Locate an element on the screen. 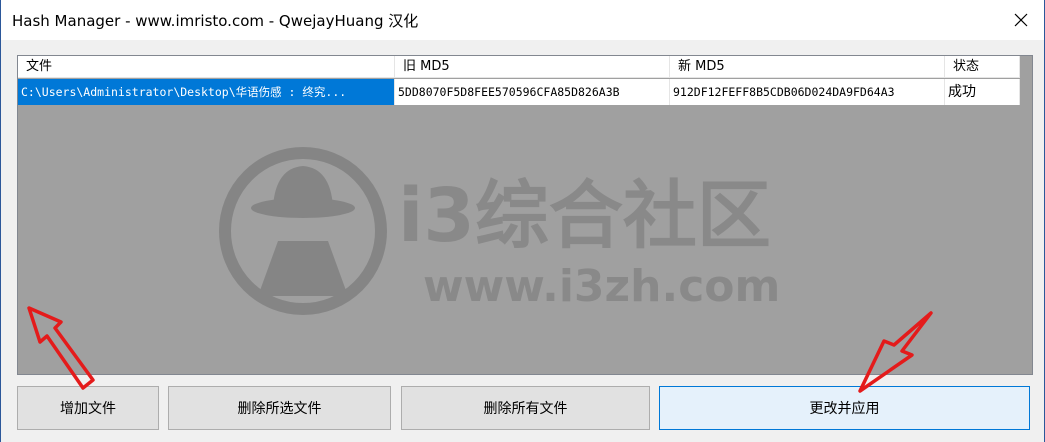 The image size is (1045, 442). watermark-brand: i3综合社区 is located at coordinates (584, 216).